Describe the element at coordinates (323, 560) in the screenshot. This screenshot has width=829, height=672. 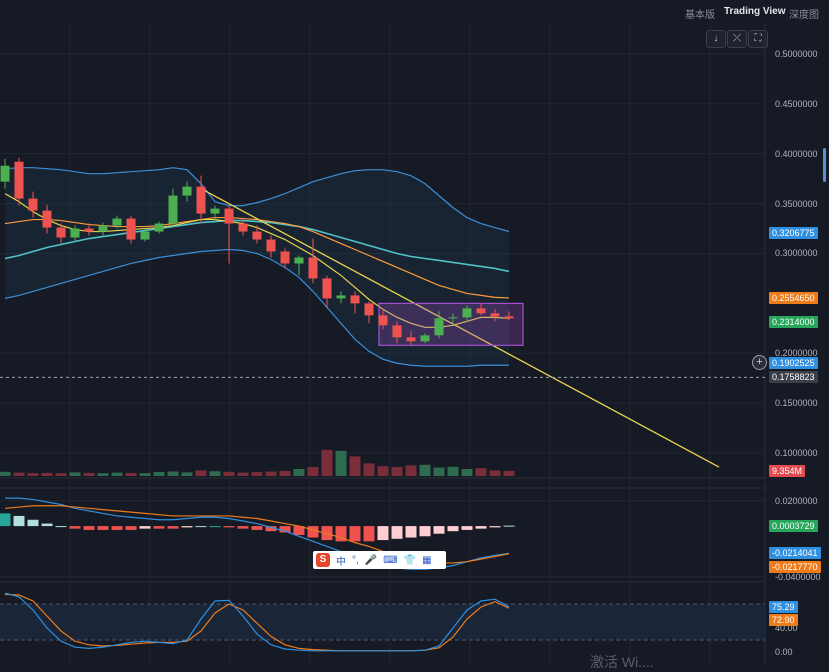
I see `sogou-logo-icon: S` at that location.